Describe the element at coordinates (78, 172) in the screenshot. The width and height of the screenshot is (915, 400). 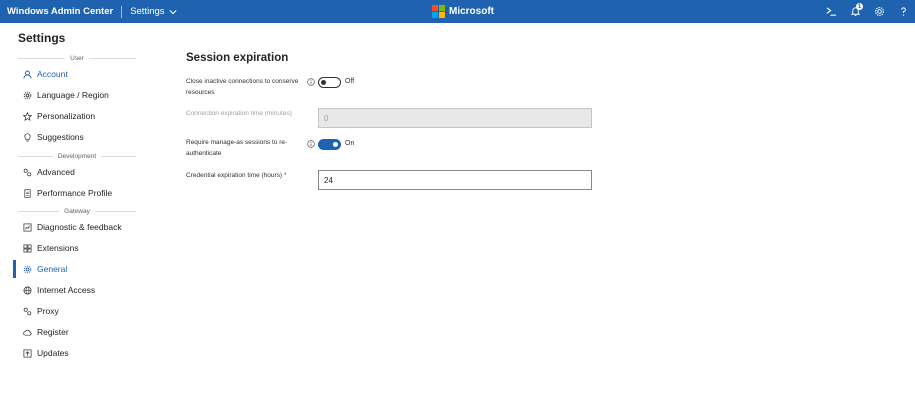
I see `sidebar-item-advanced: Advanced` at that location.